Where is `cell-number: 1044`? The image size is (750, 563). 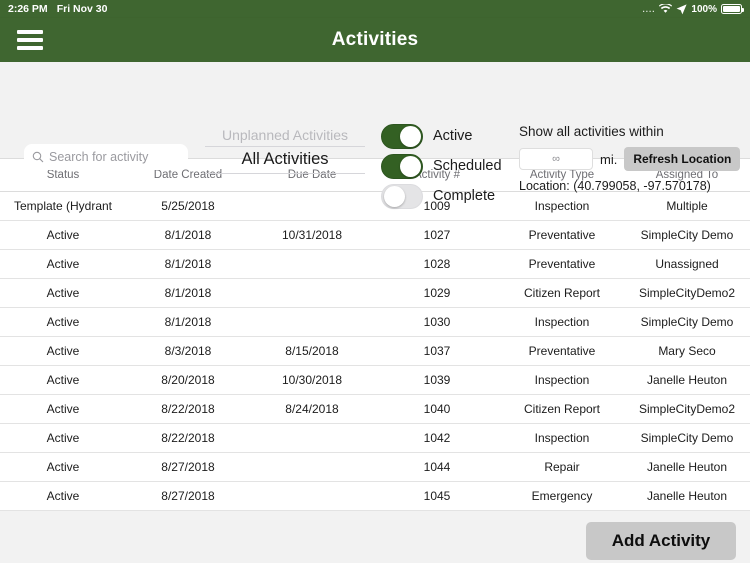
cell-number: 1044 is located at coordinates (437, 467).